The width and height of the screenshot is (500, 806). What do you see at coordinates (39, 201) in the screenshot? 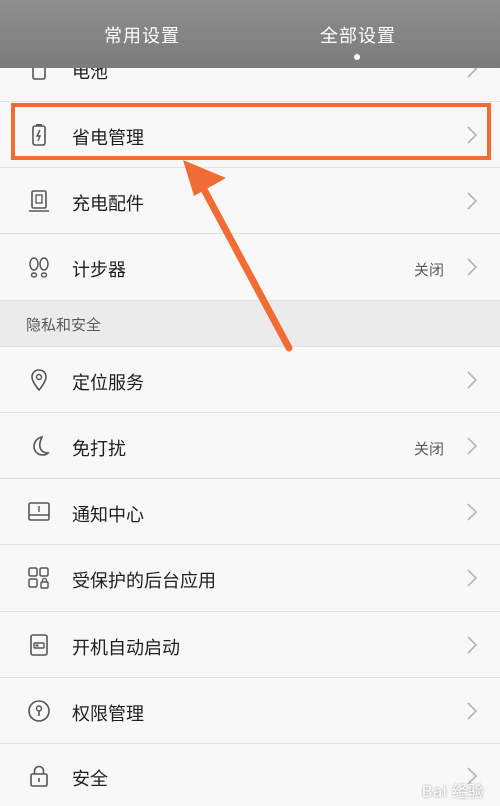
I see `charger-icon` at bounding box center [39, 201].